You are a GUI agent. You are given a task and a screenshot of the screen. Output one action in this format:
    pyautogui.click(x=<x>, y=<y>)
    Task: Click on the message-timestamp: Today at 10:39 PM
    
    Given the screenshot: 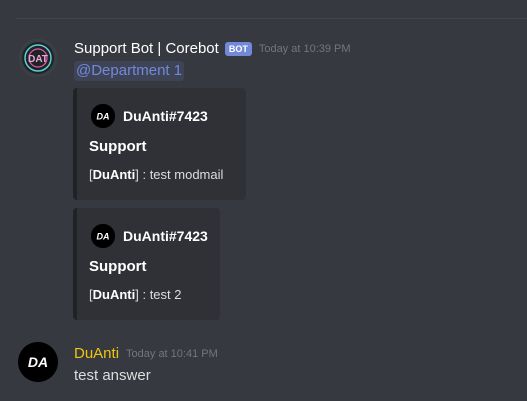 What is the action you would take?
    pyautogui.click(x=305, y=49)
    